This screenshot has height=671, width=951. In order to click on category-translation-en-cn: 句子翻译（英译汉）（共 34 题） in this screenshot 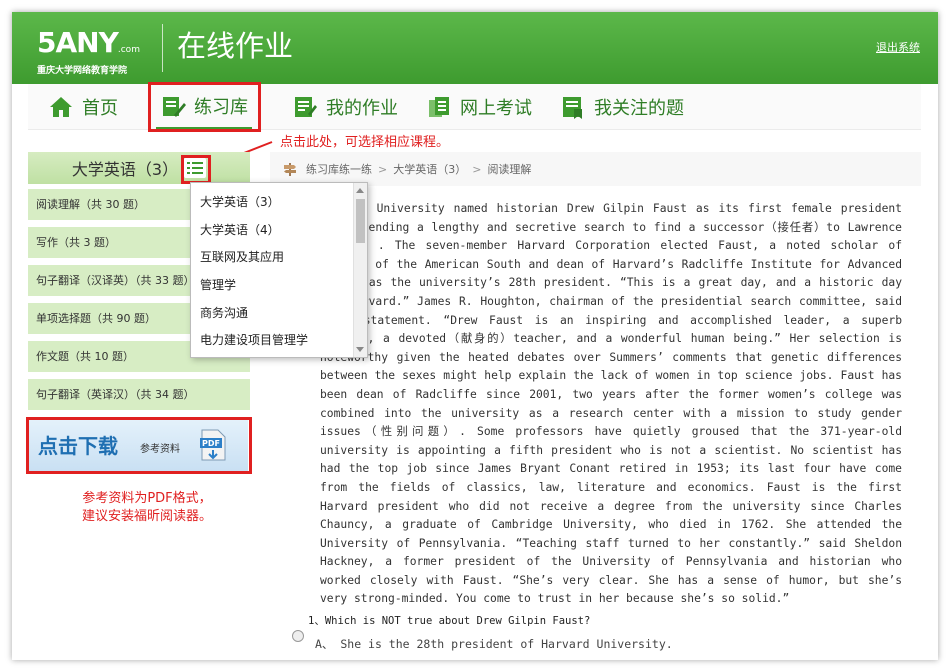, I will do `click(139, 394)`.